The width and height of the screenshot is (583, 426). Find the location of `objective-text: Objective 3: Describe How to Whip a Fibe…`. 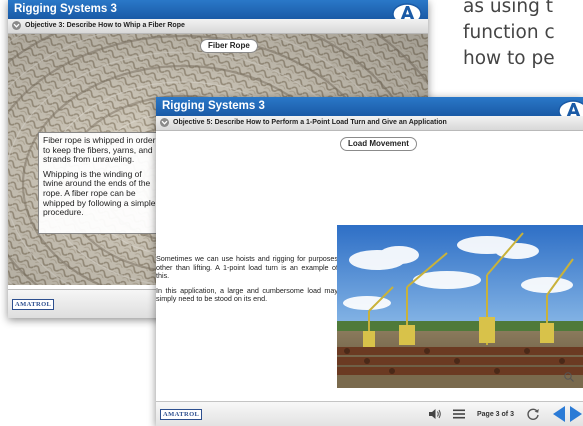

objective-text: Objective 3: Describe How to Whip a Fibe… is located at coordinates (105, 25).